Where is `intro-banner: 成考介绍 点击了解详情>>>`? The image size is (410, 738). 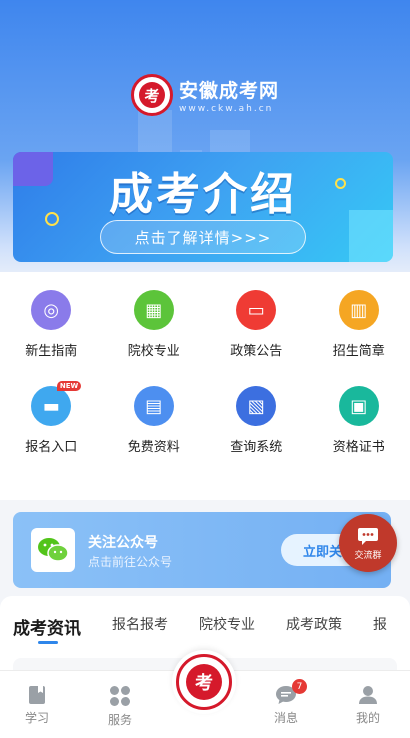 intro-banner: 成考介绍 点击了解详情>>> is located at coordinates (203, 207).